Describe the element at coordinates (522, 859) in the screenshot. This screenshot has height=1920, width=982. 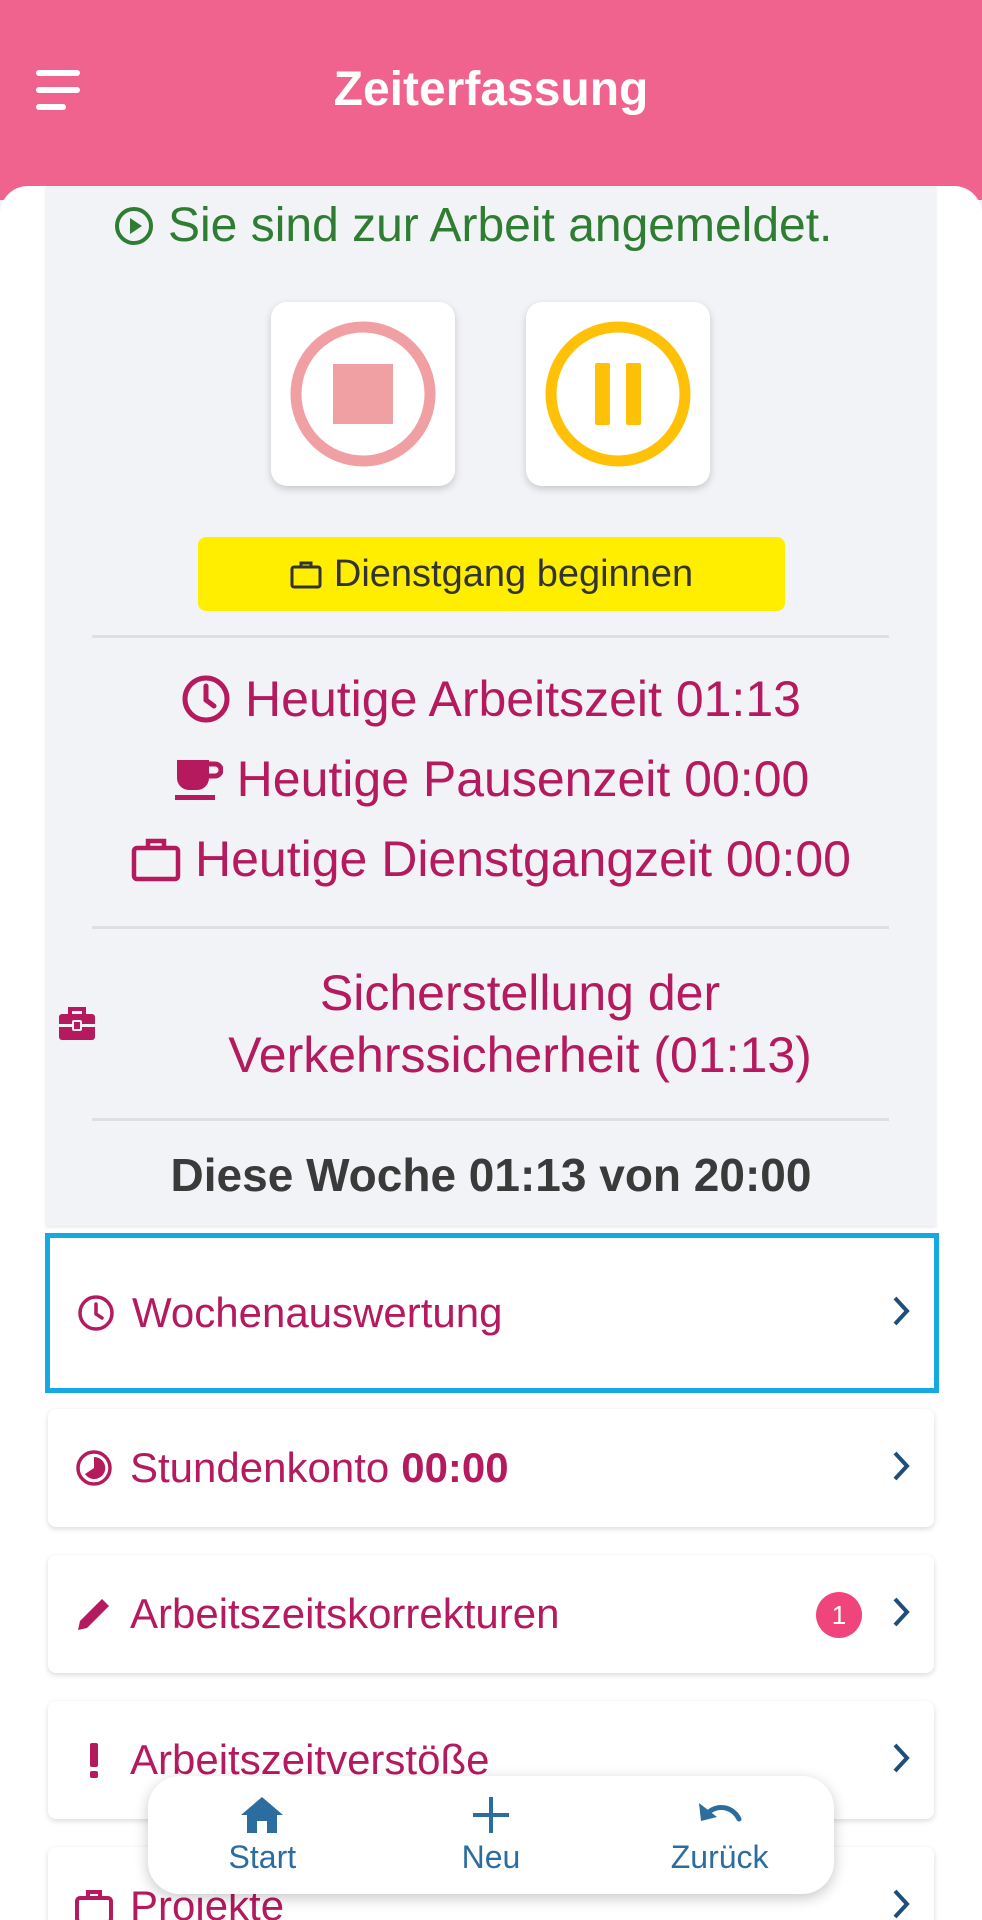
I see `errand-time-text: Heutige Dienstgangzeit 00:00` at that location.